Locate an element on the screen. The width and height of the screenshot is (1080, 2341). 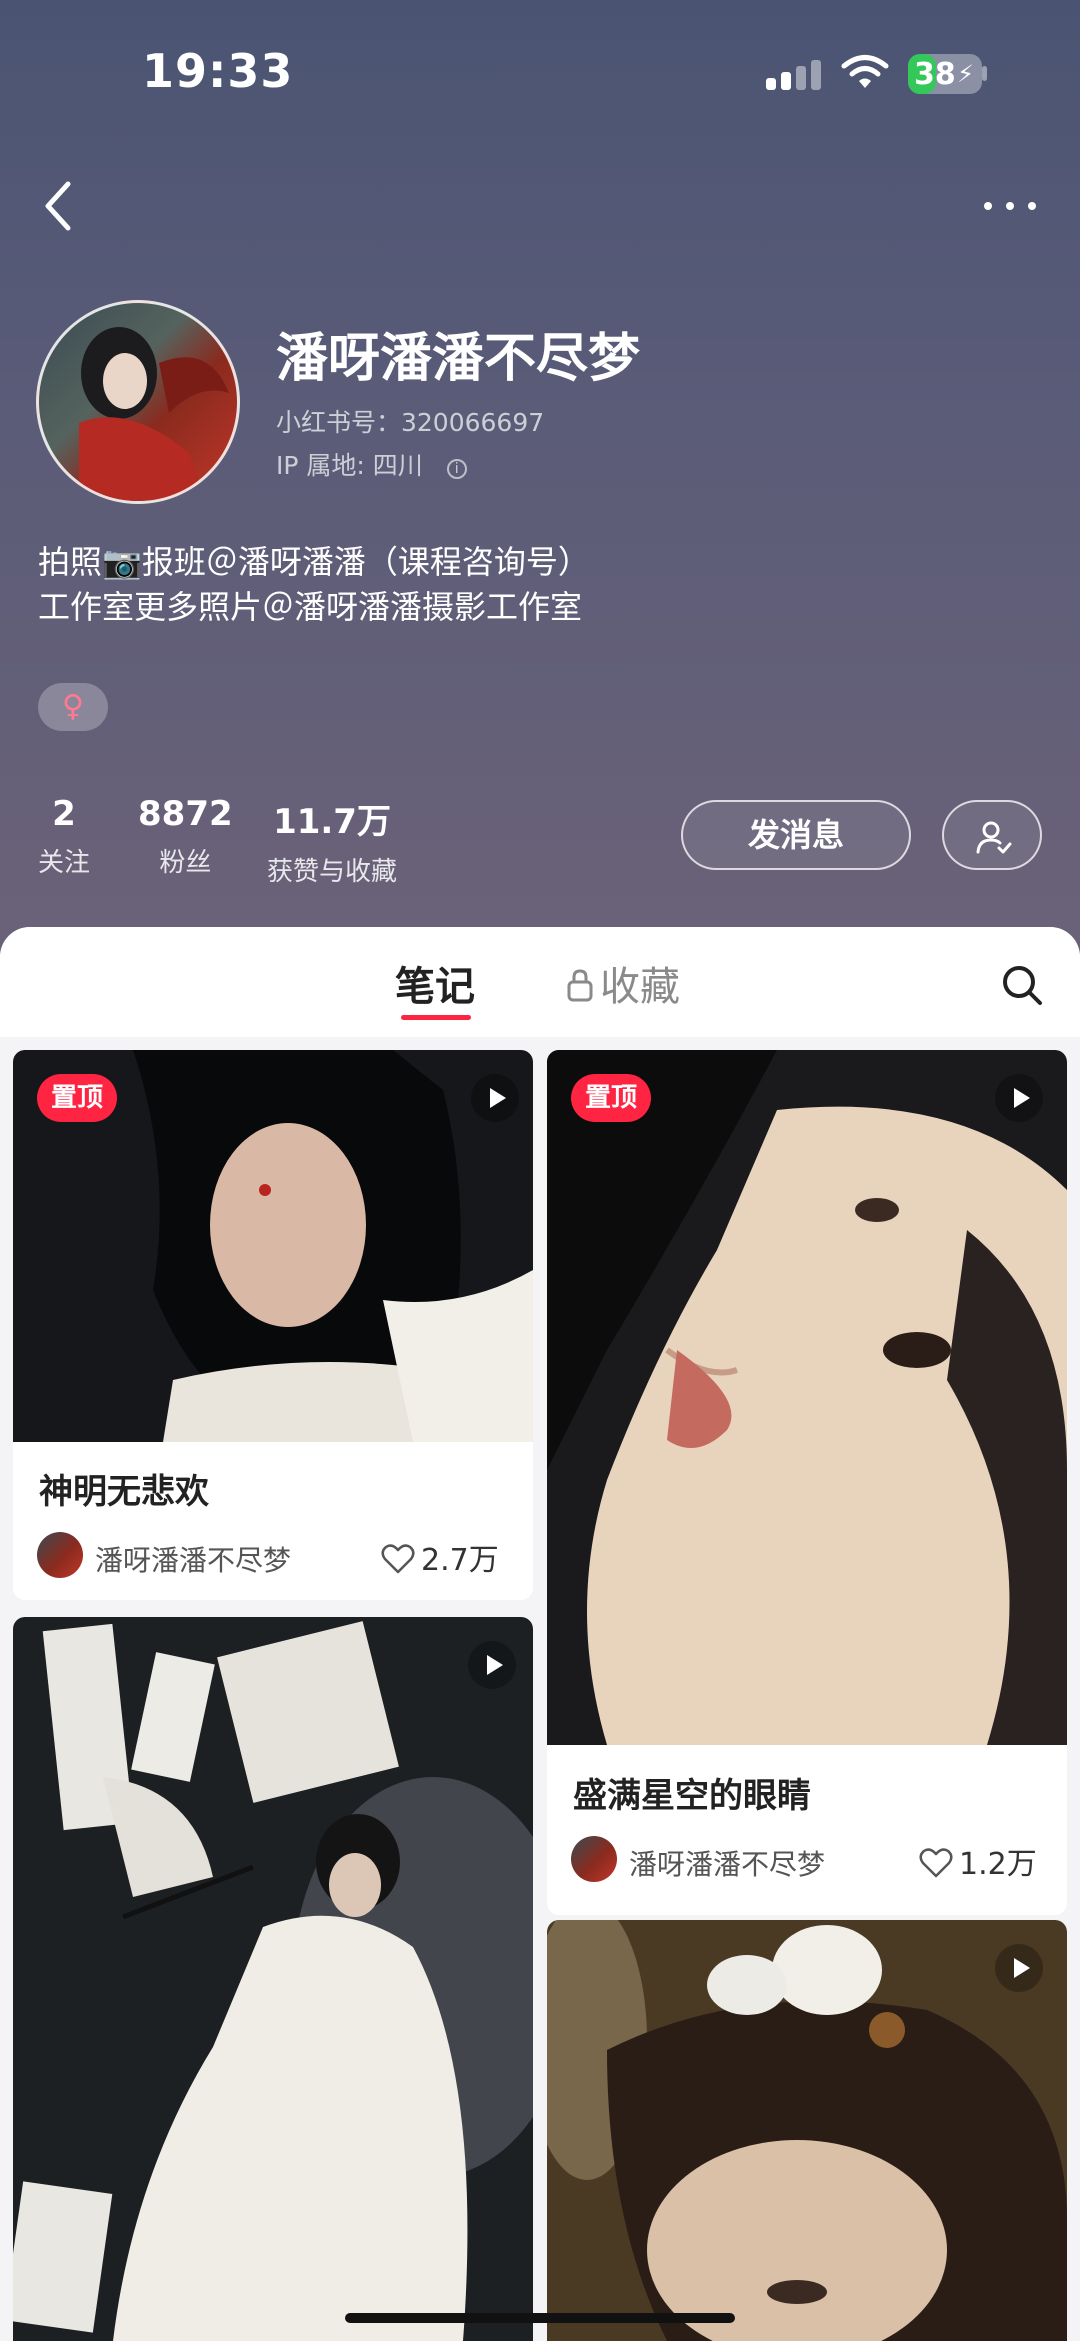
home-indicator is located at coordinates (540, 2318).